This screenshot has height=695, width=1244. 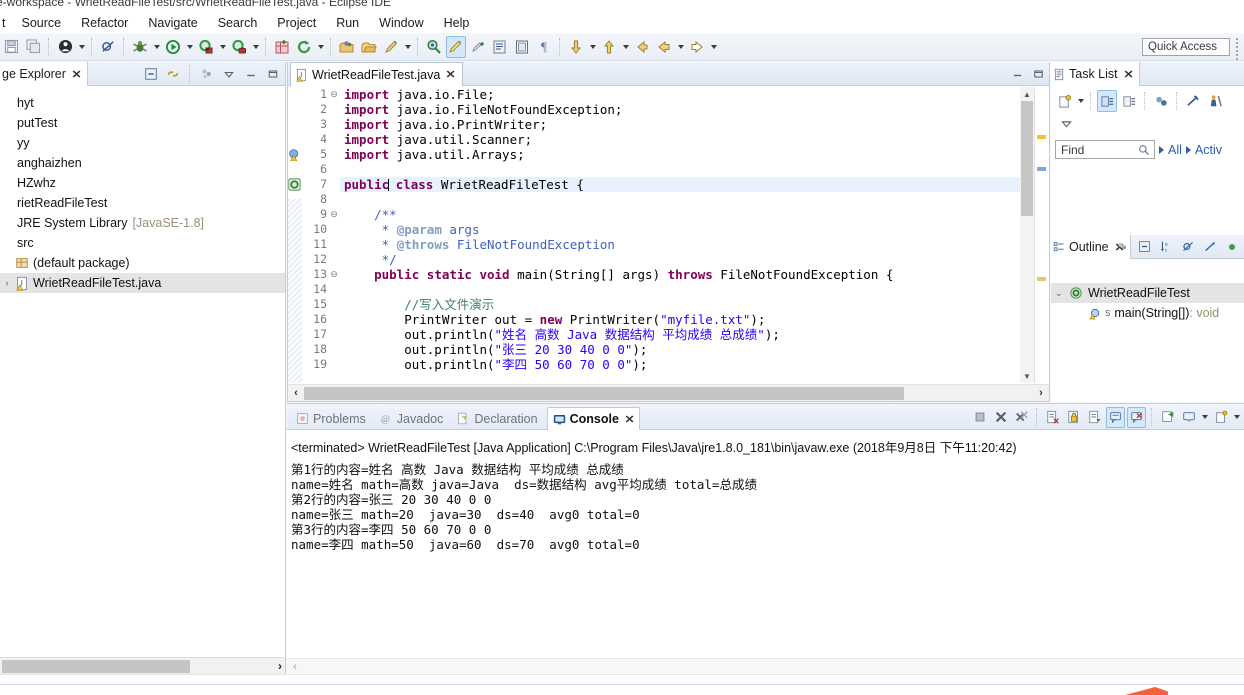 I want to click on scroll-up-arrow-icon: ▲, so click(x=1027, y=94).